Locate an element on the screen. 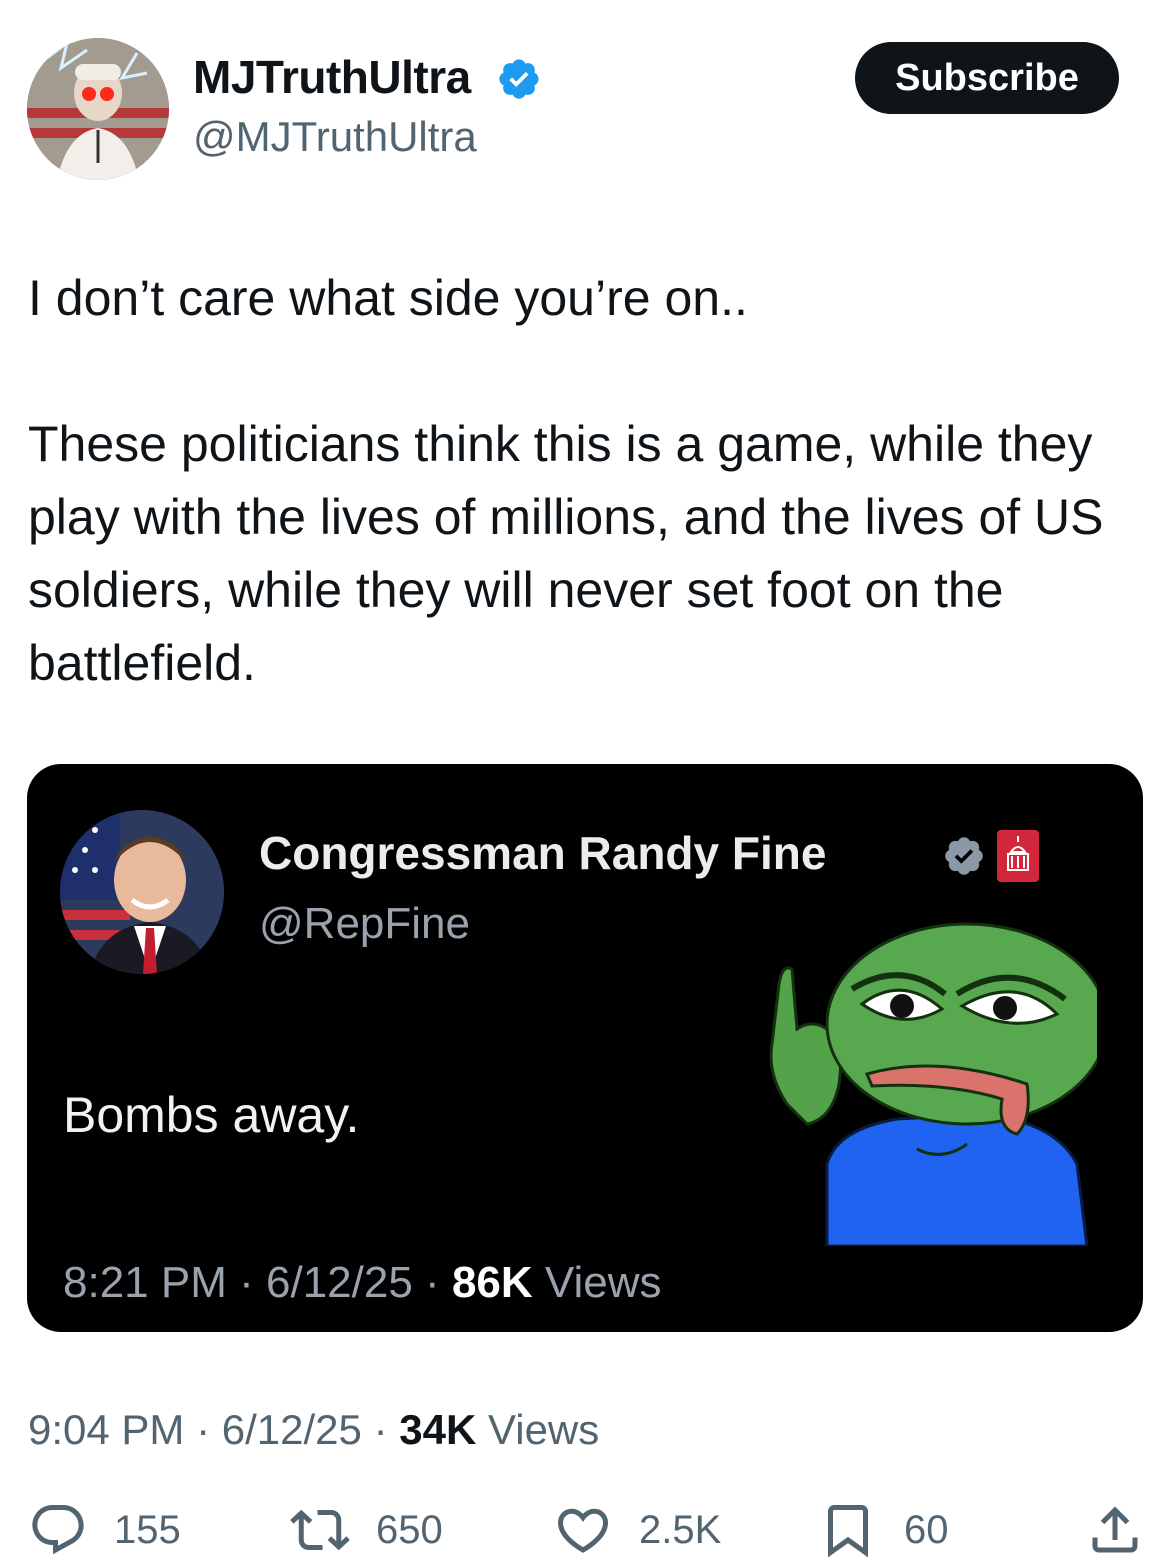 The width and height of the screenshot is (1170, 1560). share-button is located at coordinates (1115, 1530).